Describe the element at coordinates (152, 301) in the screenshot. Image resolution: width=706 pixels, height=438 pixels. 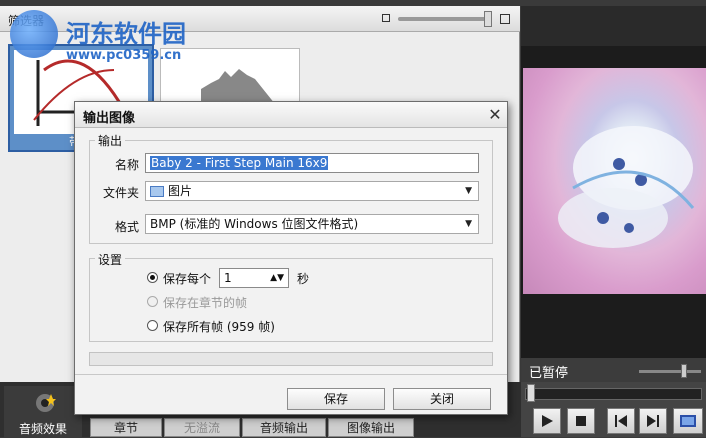
I see `radio-save-chapter-frames` at that location.